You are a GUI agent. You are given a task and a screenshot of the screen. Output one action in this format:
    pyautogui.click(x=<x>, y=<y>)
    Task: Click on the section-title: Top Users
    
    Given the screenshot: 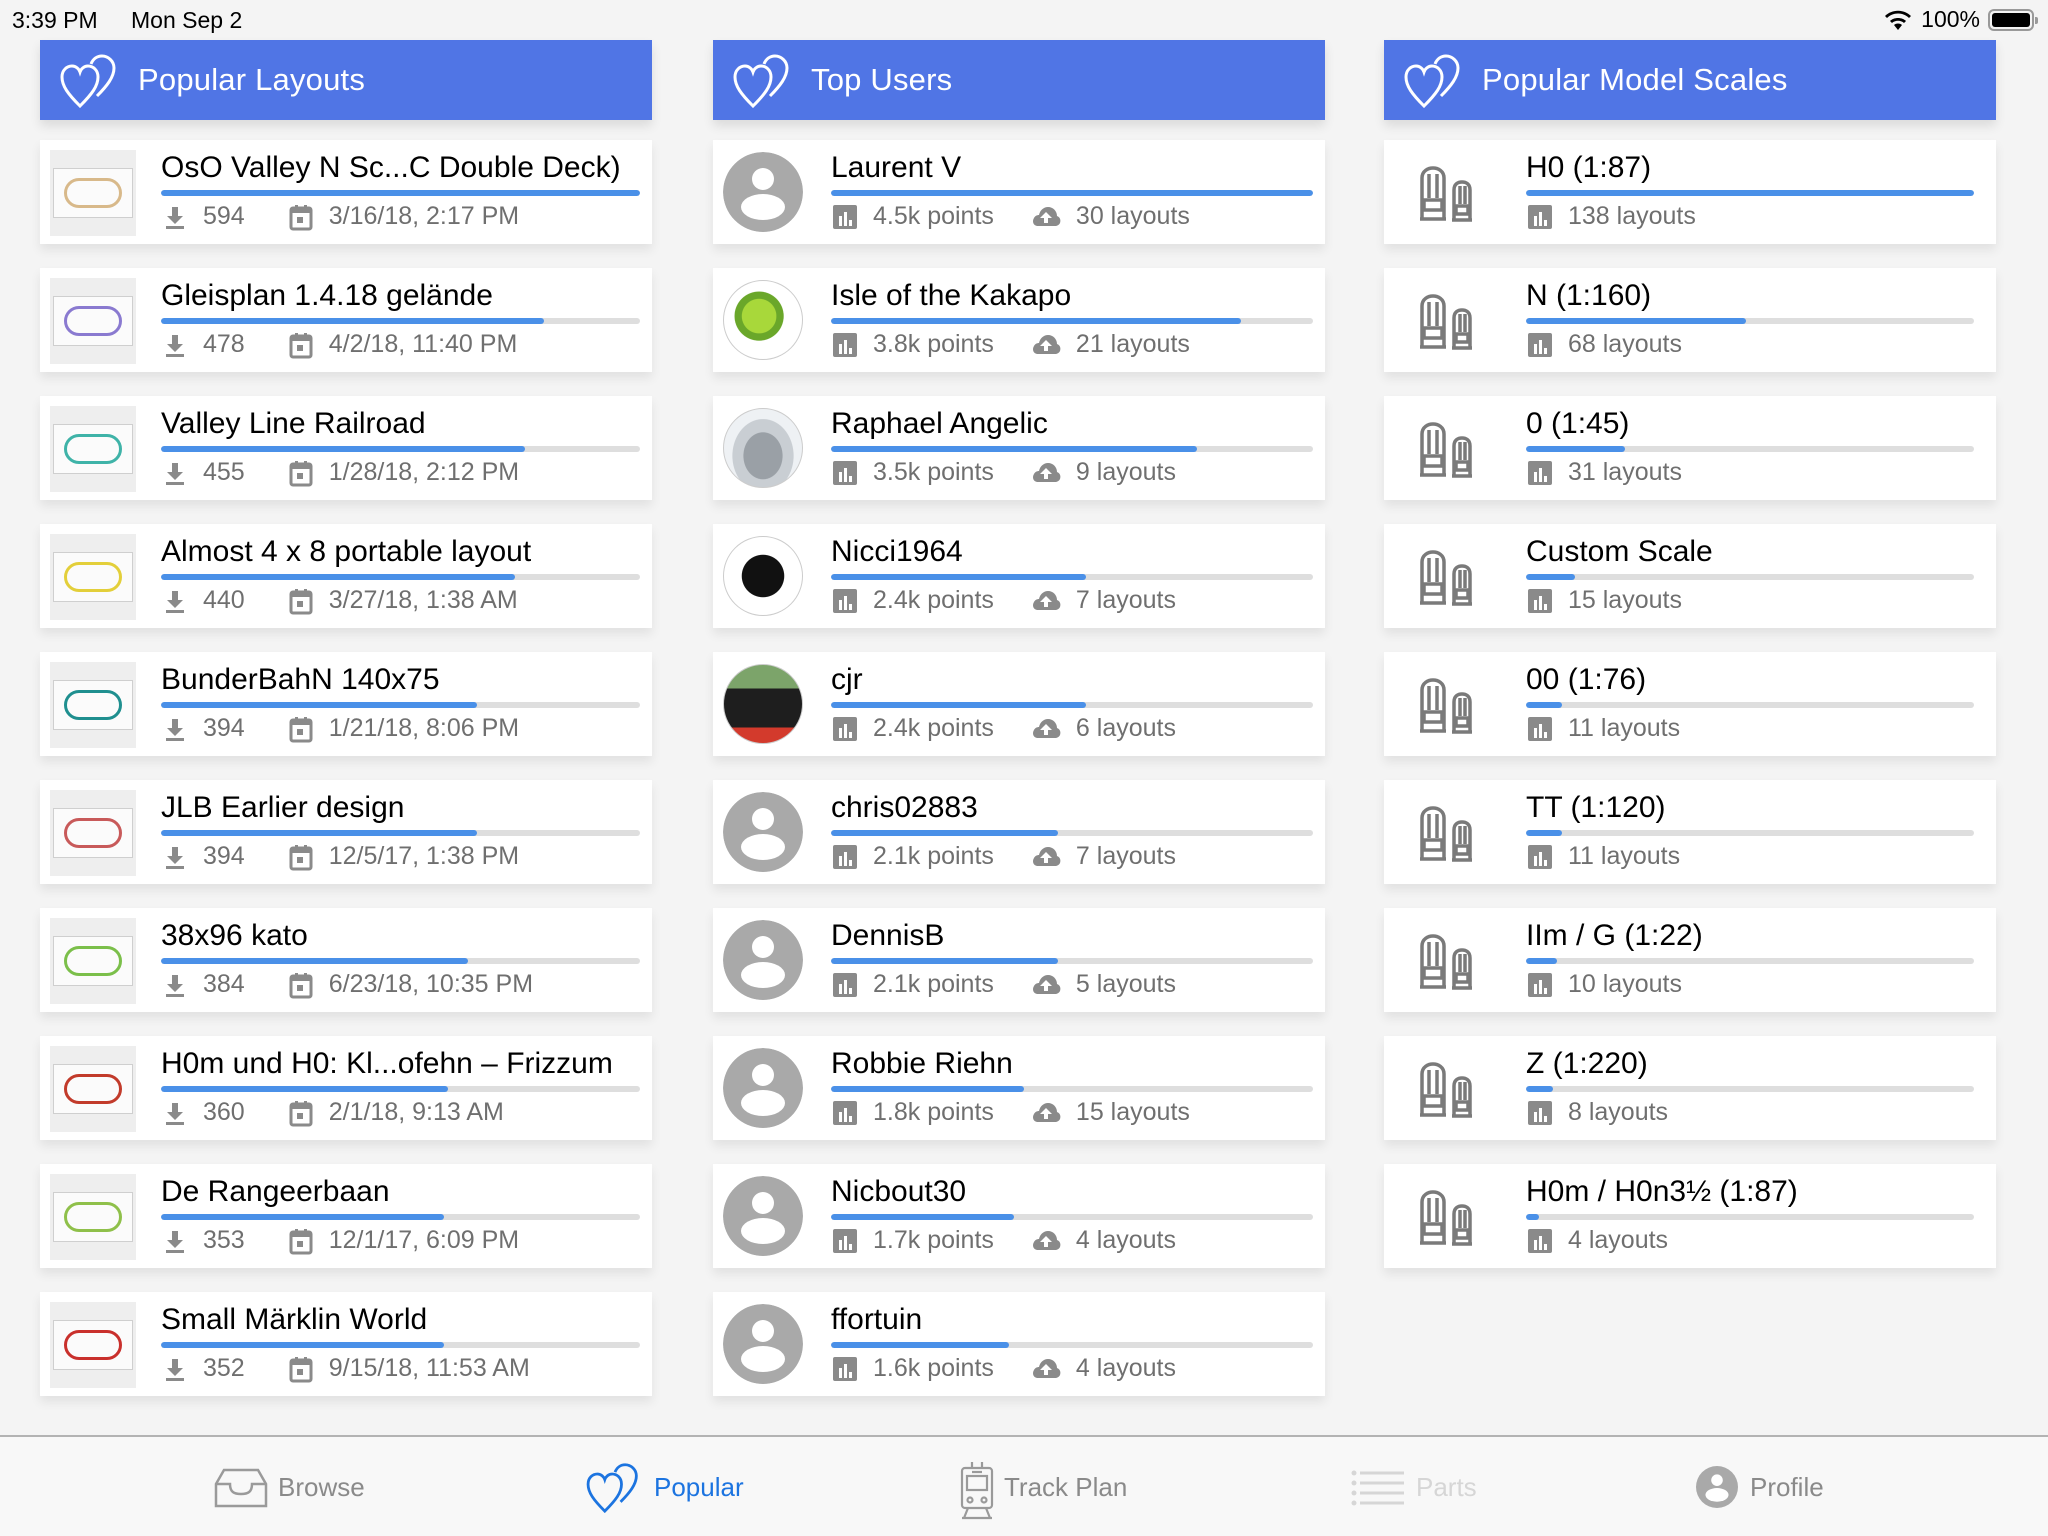 What is the action you would take?
    pyautogui.click(x=882, y=79)
    